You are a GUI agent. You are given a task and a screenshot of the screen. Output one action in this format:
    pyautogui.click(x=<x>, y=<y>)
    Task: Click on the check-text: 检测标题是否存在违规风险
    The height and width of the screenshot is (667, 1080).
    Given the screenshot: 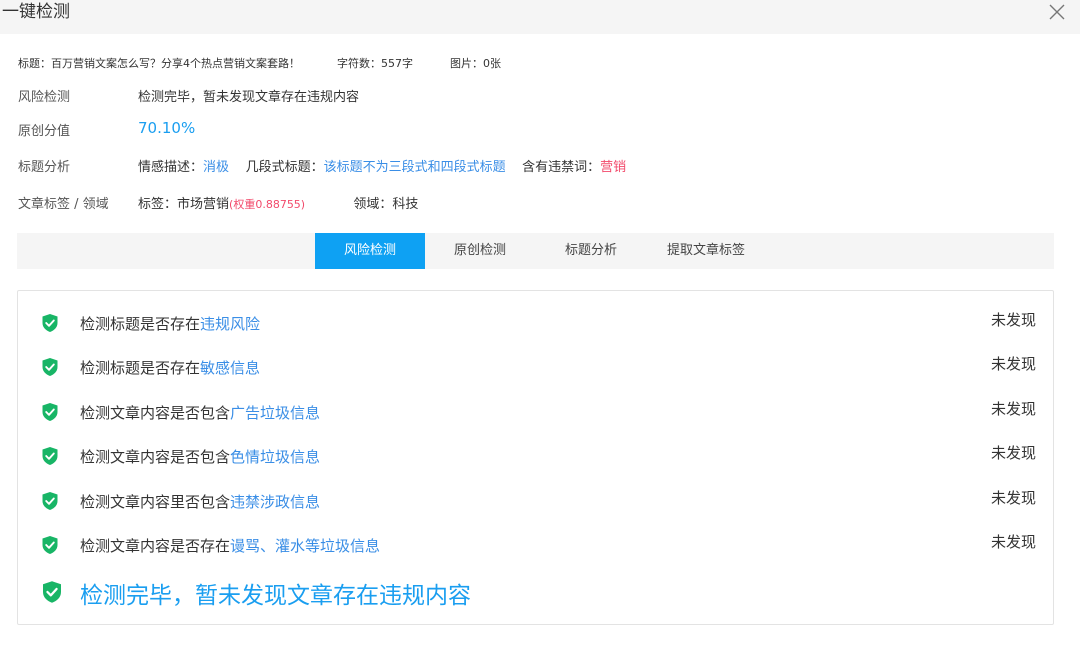 What is the action you would take?
    pyautogui.click(x=170, y=323)
    